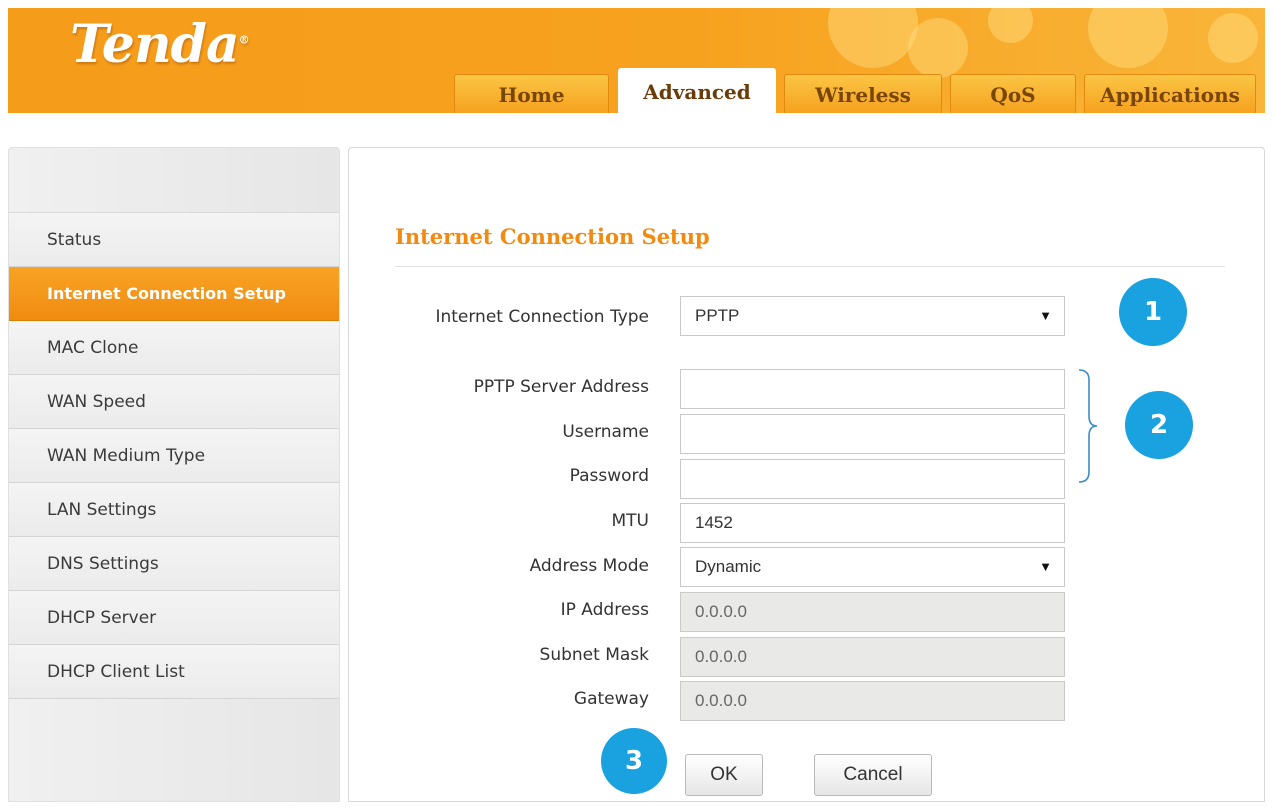  I want to click on address-mode-label: Address Mode, so click(589, 566).